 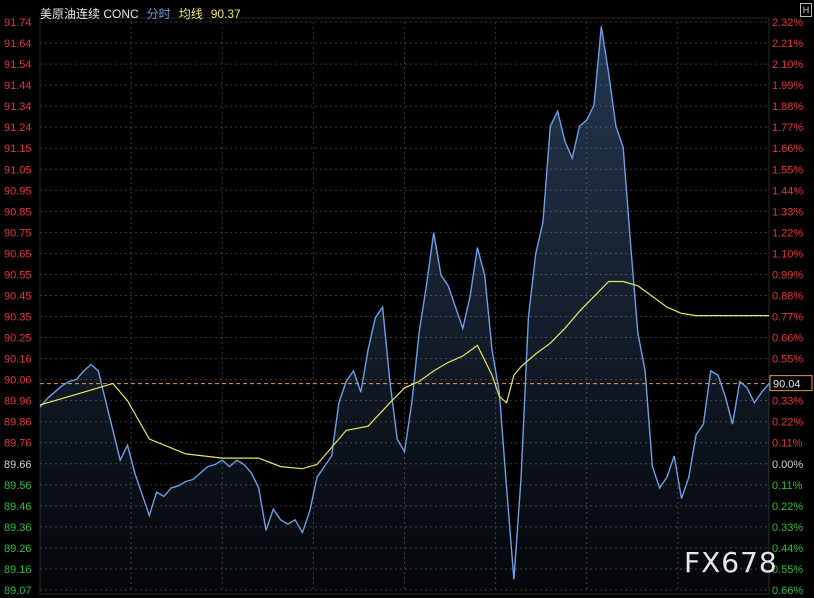 I want to click on y-tick-label-right: 1.88%, so click(x=787, y=107).